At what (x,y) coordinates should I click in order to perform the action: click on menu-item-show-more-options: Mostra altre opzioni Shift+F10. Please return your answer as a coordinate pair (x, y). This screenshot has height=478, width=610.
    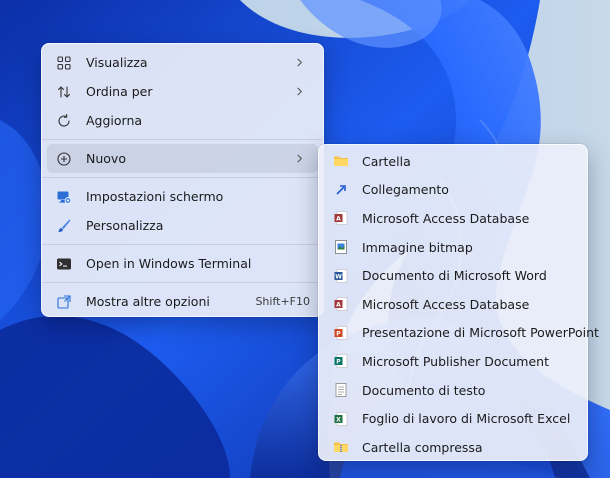
    Looking at the image, I should click on (182, 301).